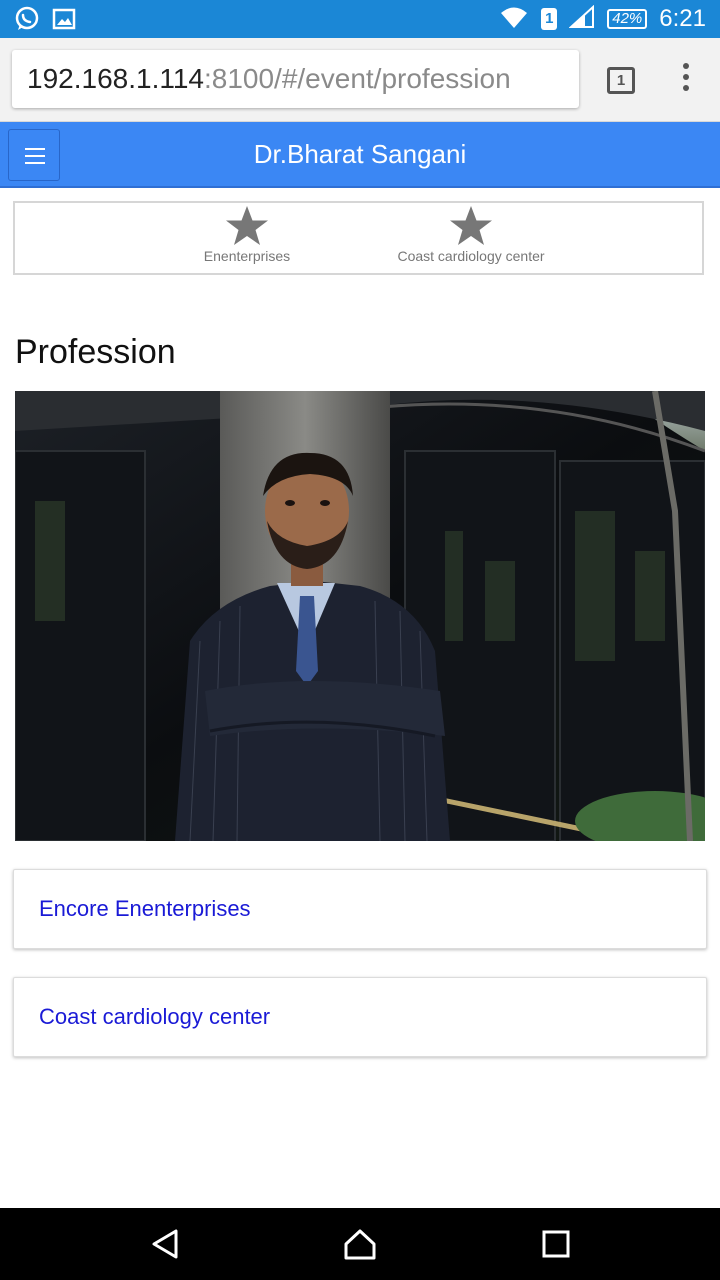 The image size is (720, 1280). Describe the element at coordinates (471, 256) in the screenshot. I see `tab-label: Coast cardiology center` at that location.